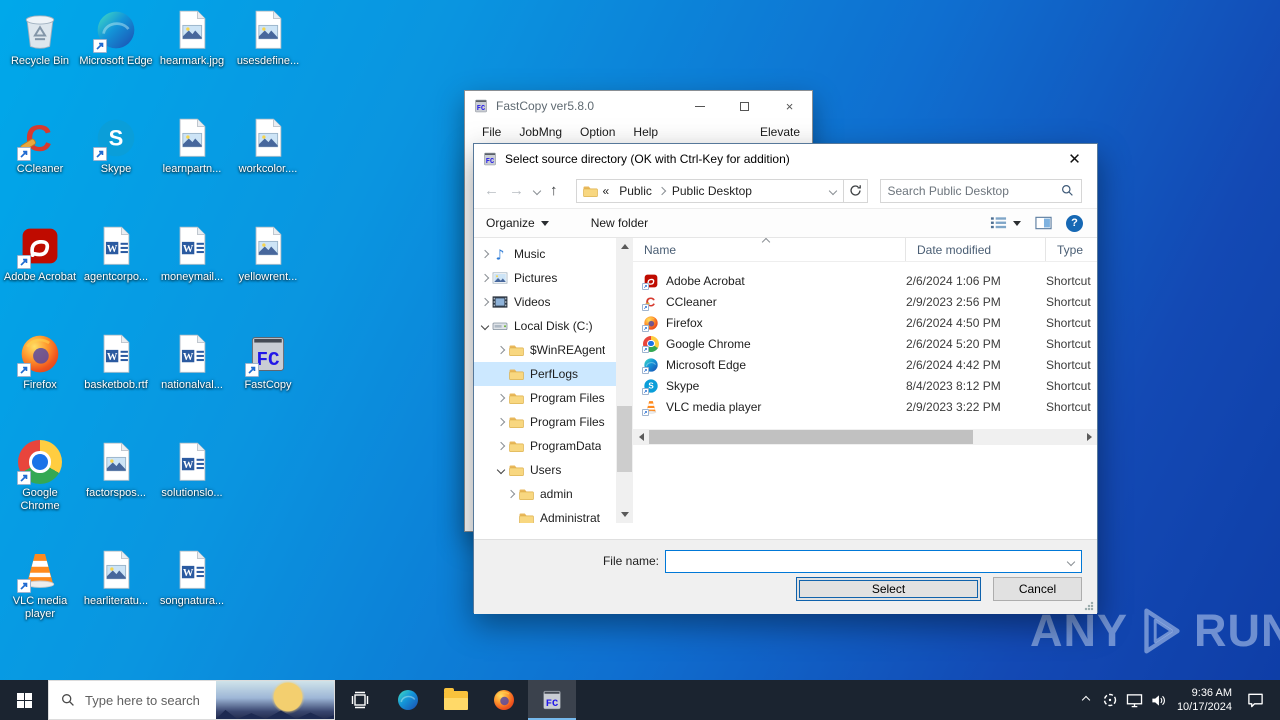  I want to click on tree-item-winreagent: $WinREAgent, so click(545, 350).